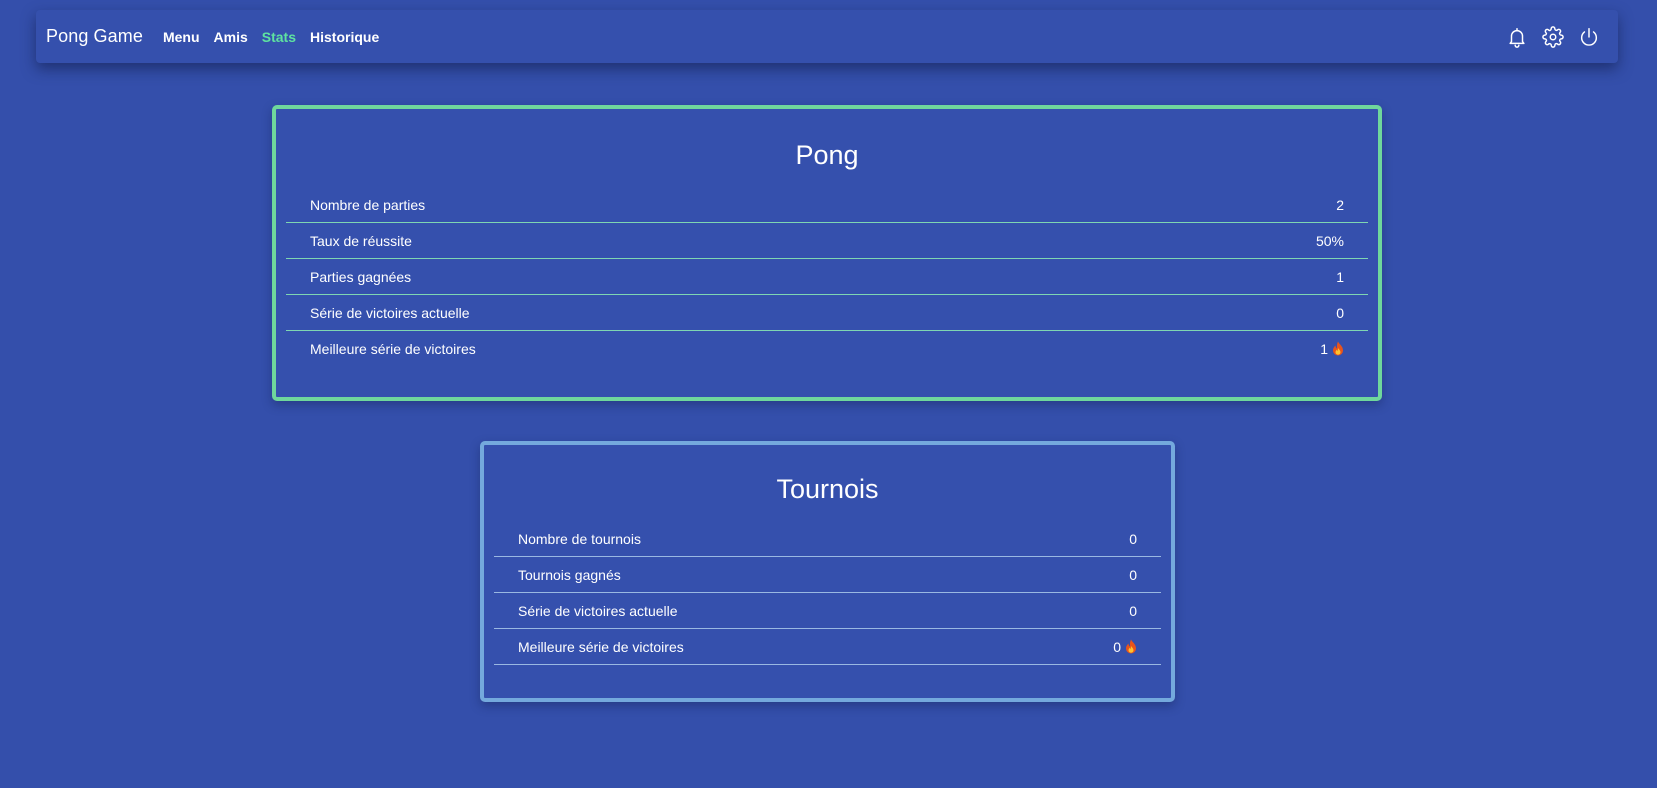 The image size is (1657, 788). I want to click on nav-icons, so click(1553, 36).